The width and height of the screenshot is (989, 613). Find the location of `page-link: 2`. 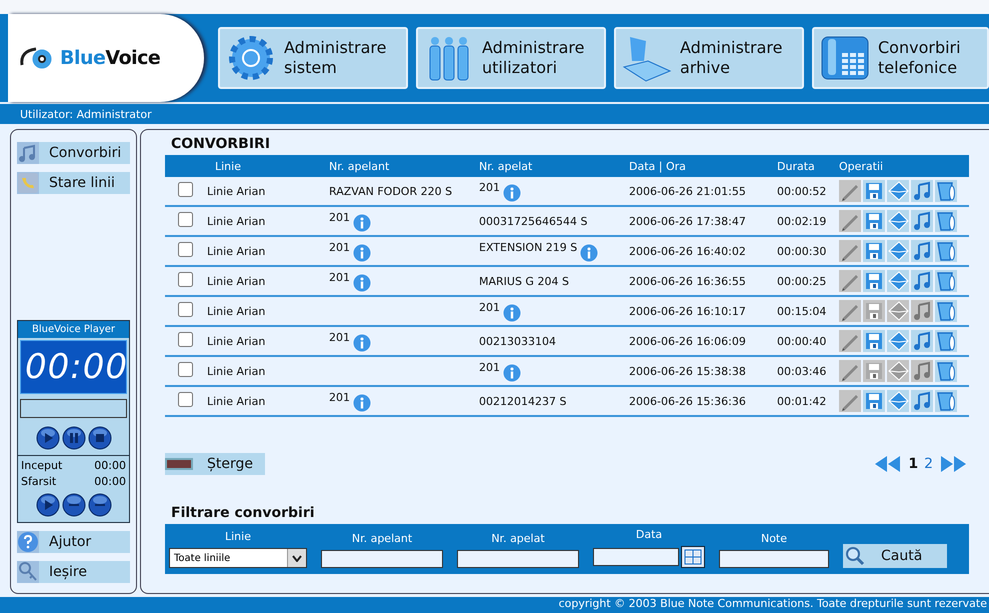

page-link: 2 is located at coordinates (928, 464).